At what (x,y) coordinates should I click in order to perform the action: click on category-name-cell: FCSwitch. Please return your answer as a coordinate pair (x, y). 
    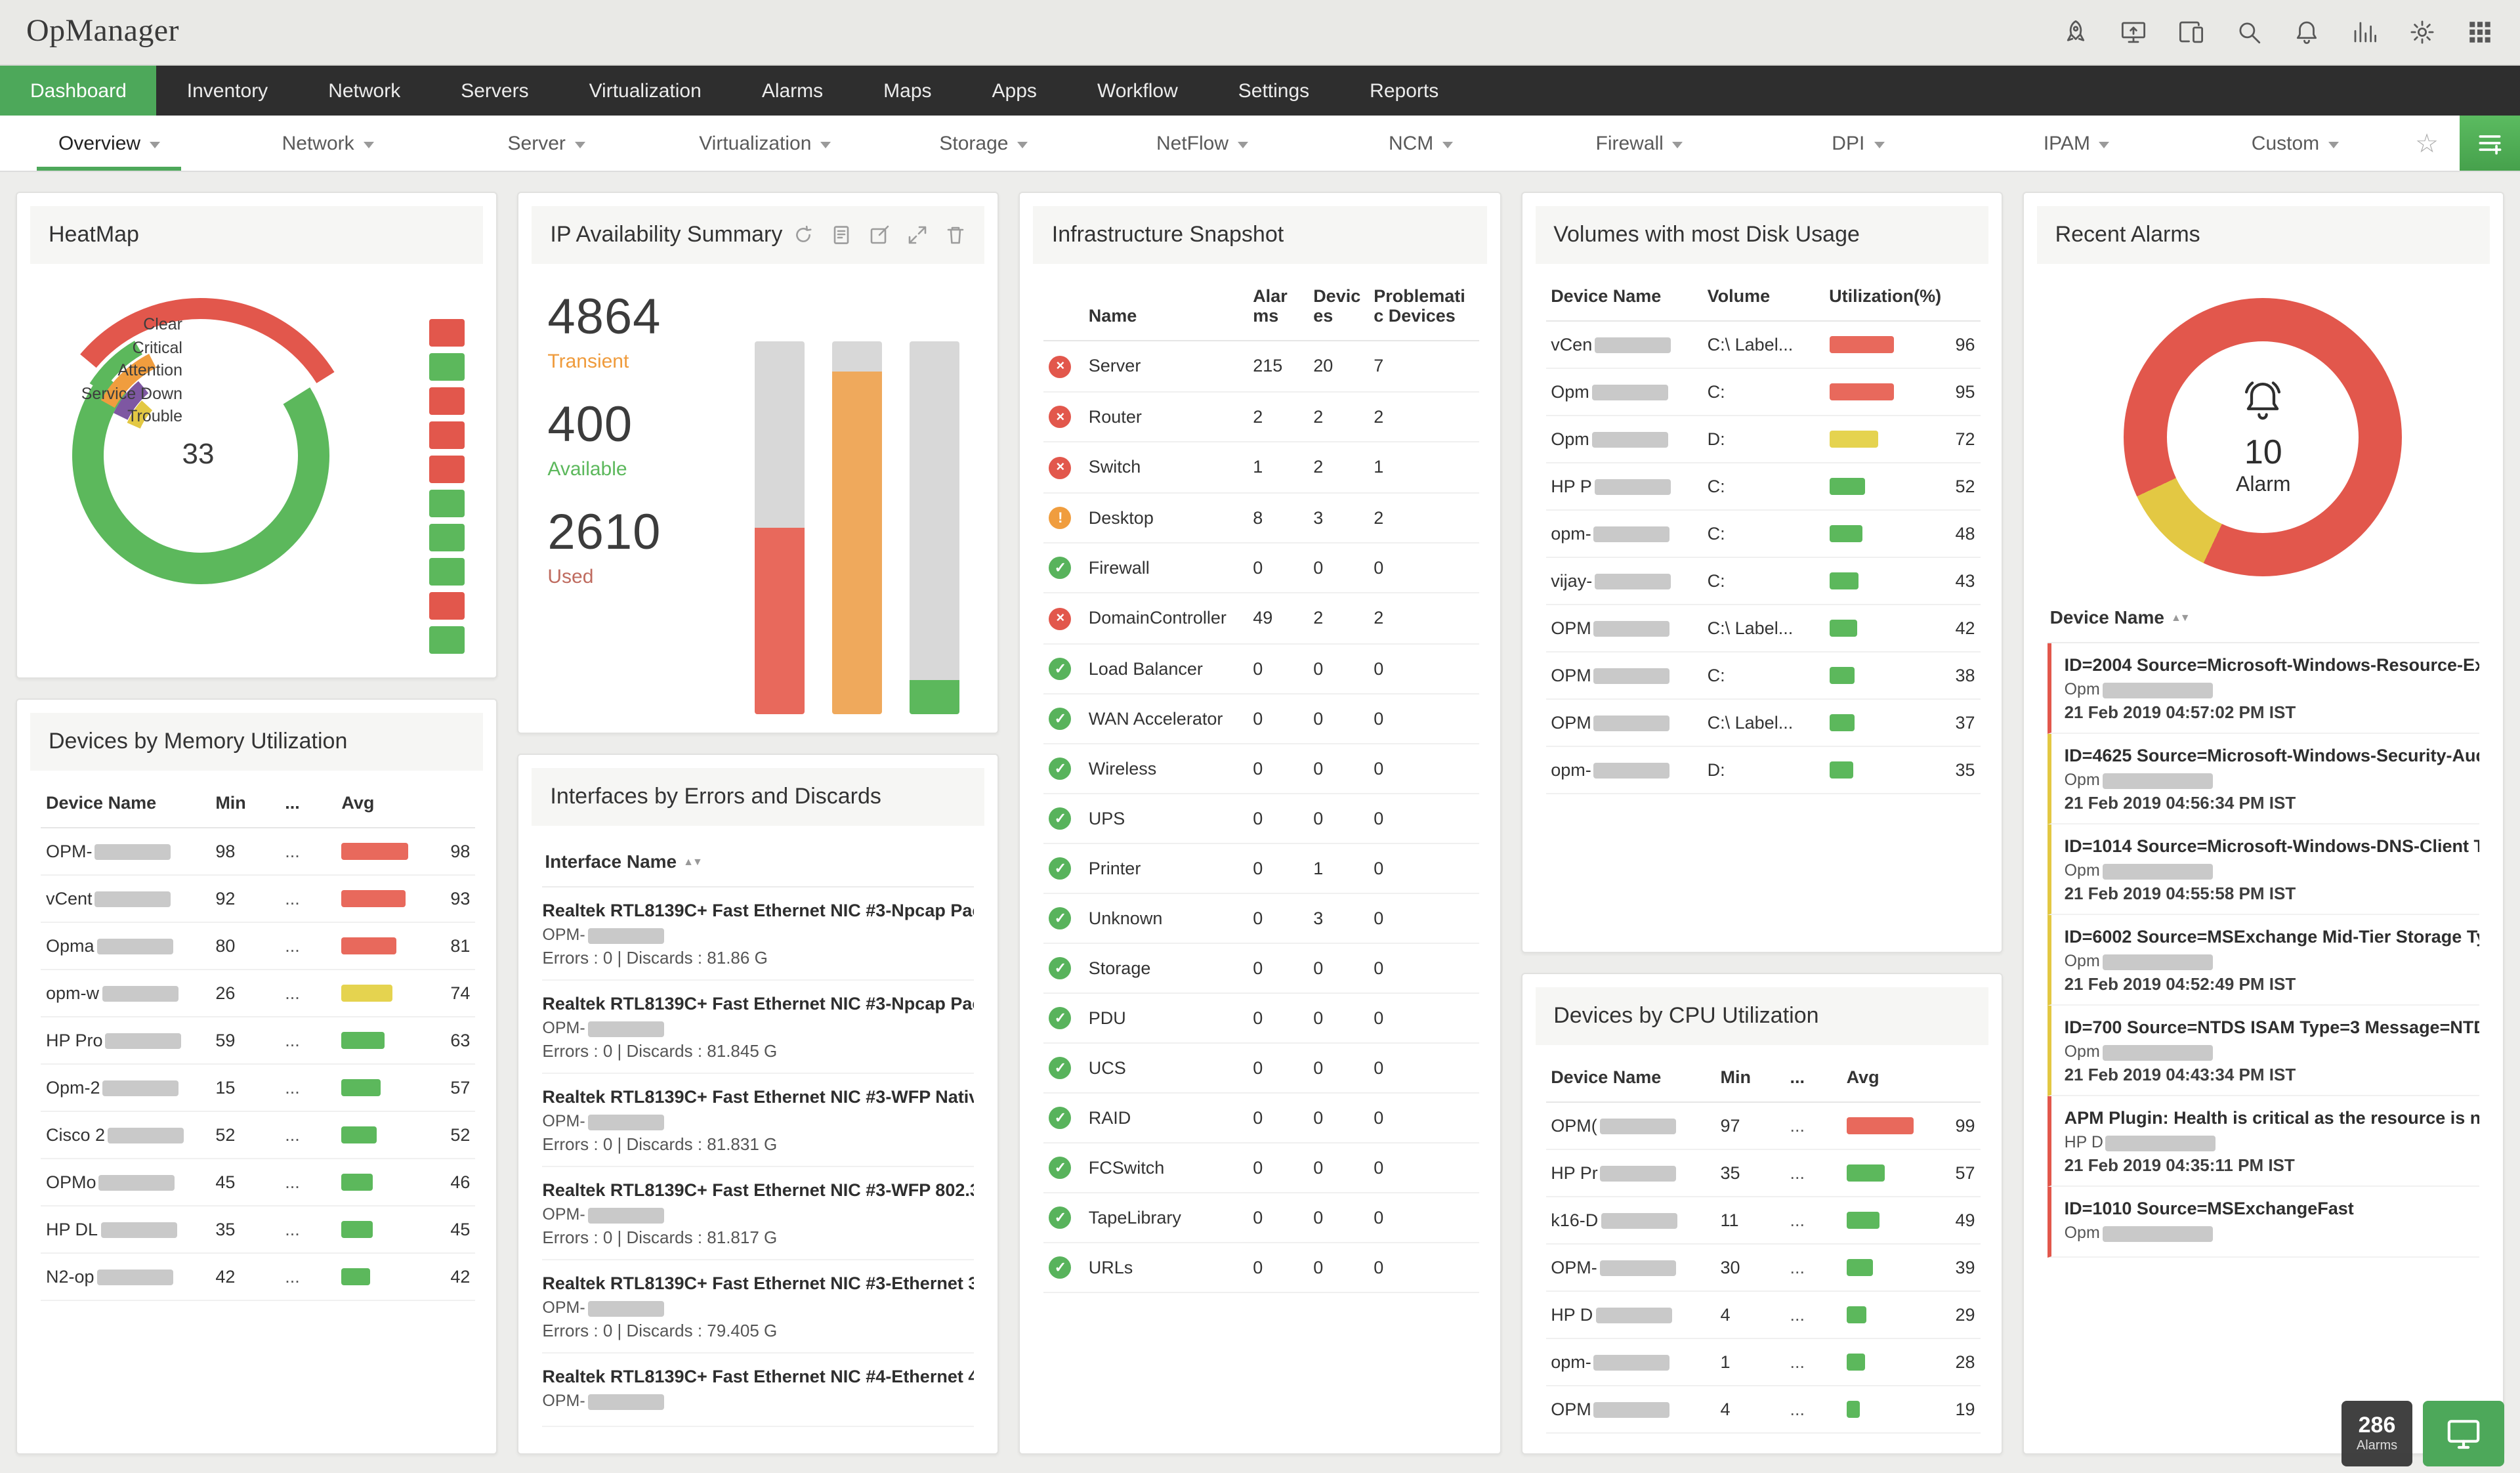
    Looking at the image, I should click on (1165, 1167).